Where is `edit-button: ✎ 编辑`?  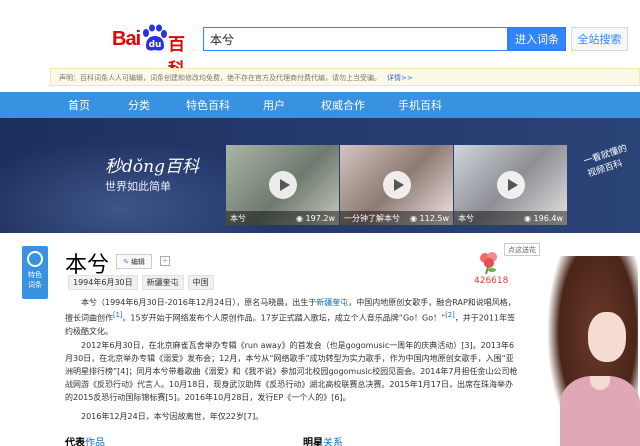
edit-button: ✎ 编辑 is located at coordinates (134, 261).